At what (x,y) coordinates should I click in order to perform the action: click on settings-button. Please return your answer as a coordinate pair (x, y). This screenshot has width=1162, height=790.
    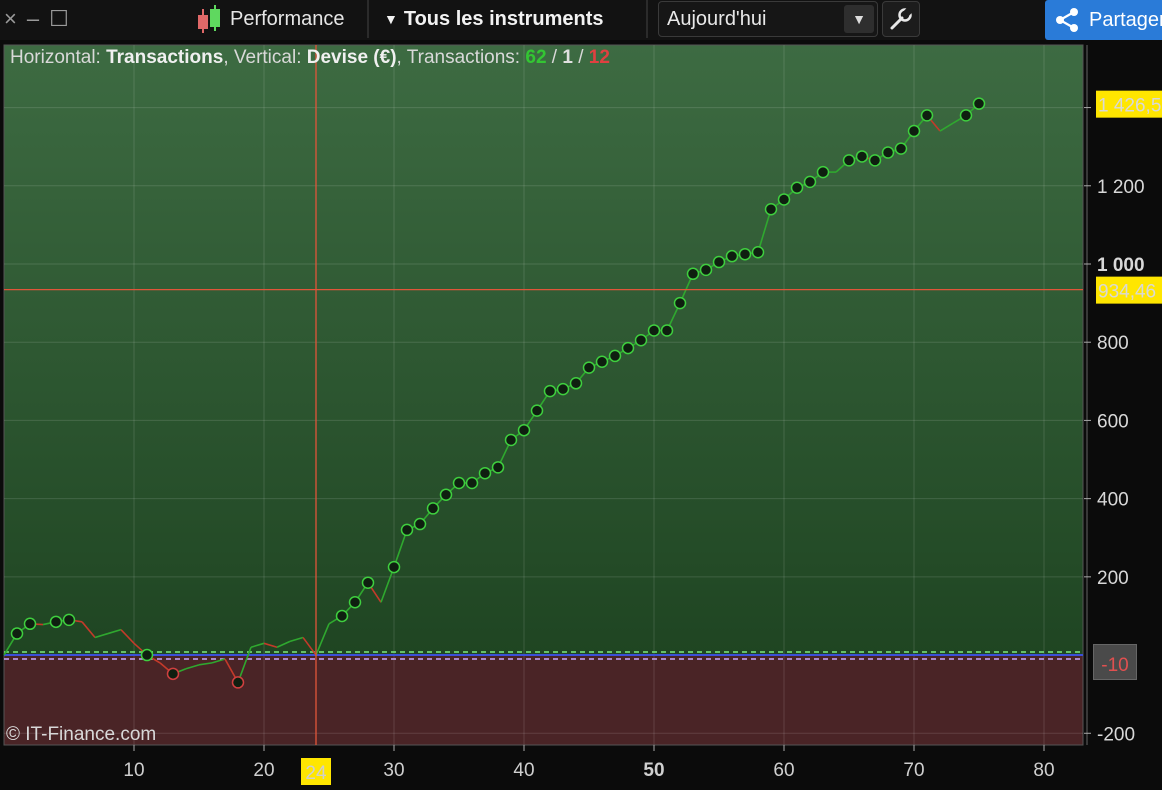
    Looking at the image, I should click on (901, 19).